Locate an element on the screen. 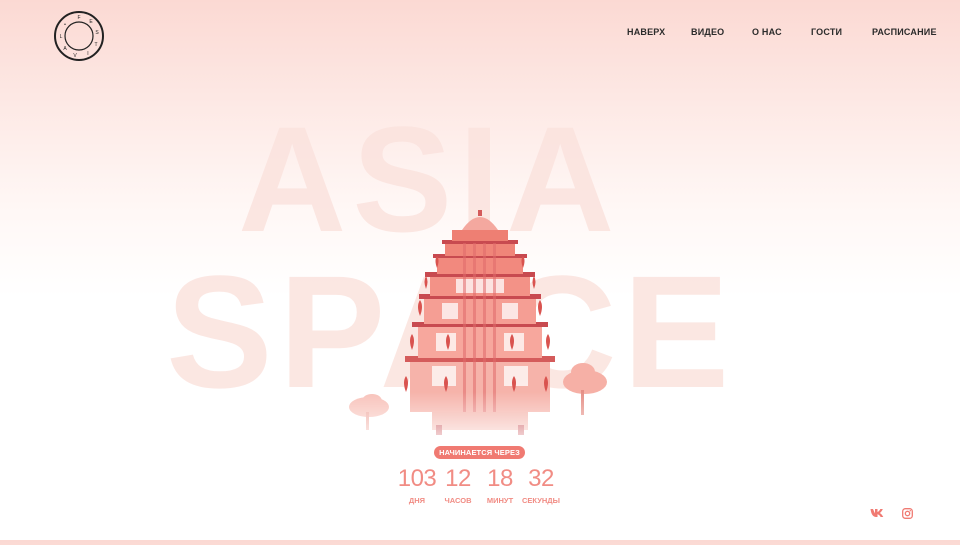  starts-in-badge: НАЧИНАЕТСЯ ЧЕРЕЗ is located at coordinates (479, 452).